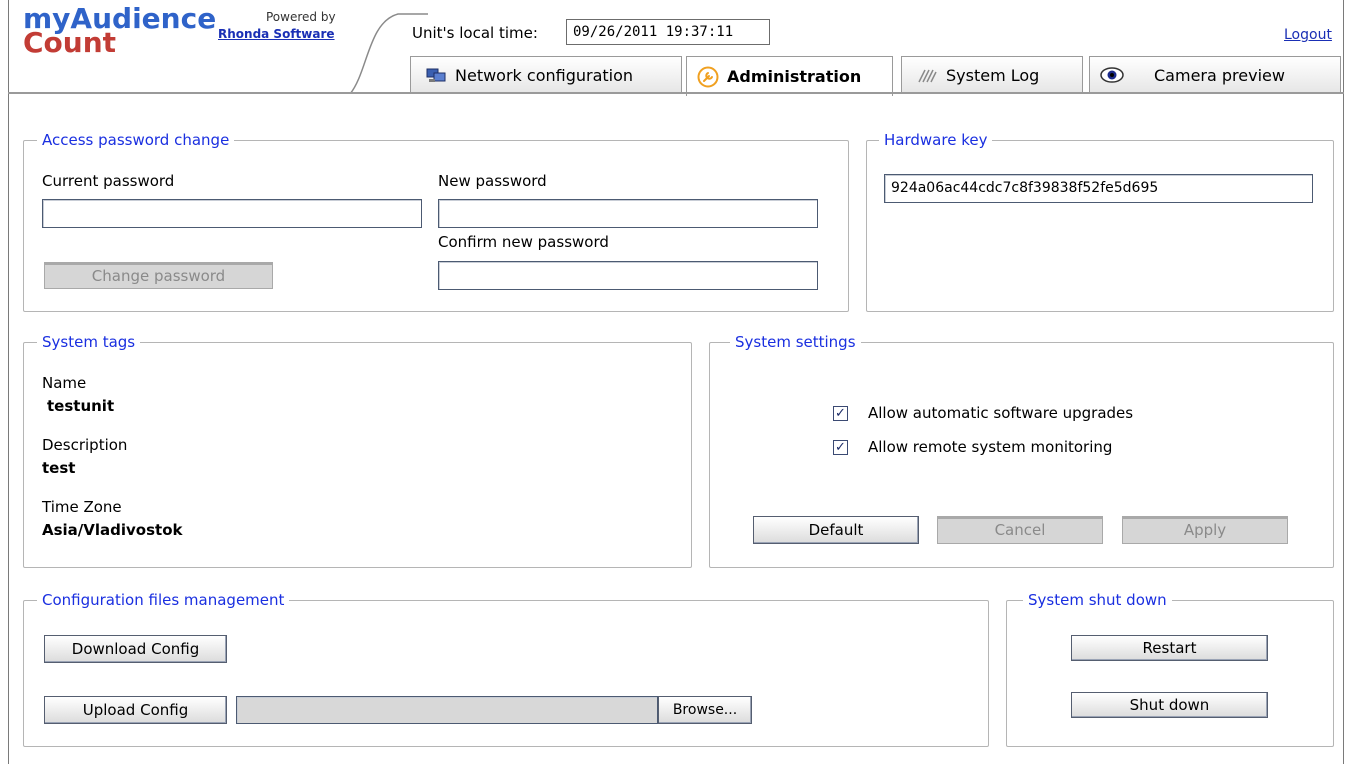 This screenshot has height=765, width=1346. What do you see at coordinates (112, 530) in the screenshot?
I see `time-zone-value: Asia/Vladivostok` at bounding box center [112, 530].